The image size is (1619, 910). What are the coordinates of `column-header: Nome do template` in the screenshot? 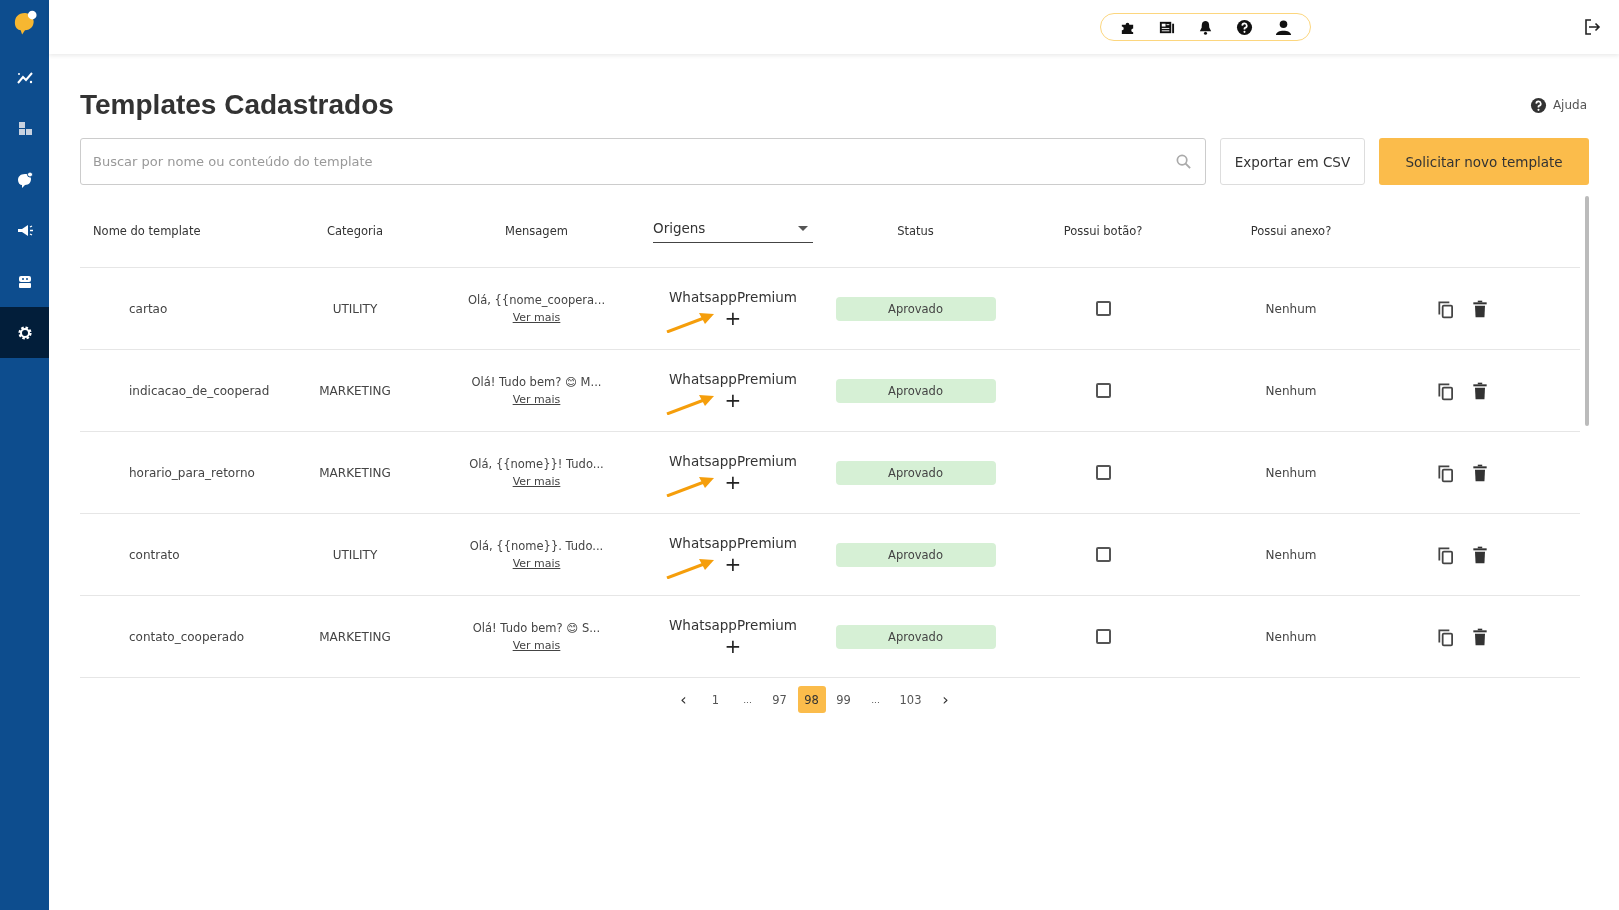 It's located at (147, 231).